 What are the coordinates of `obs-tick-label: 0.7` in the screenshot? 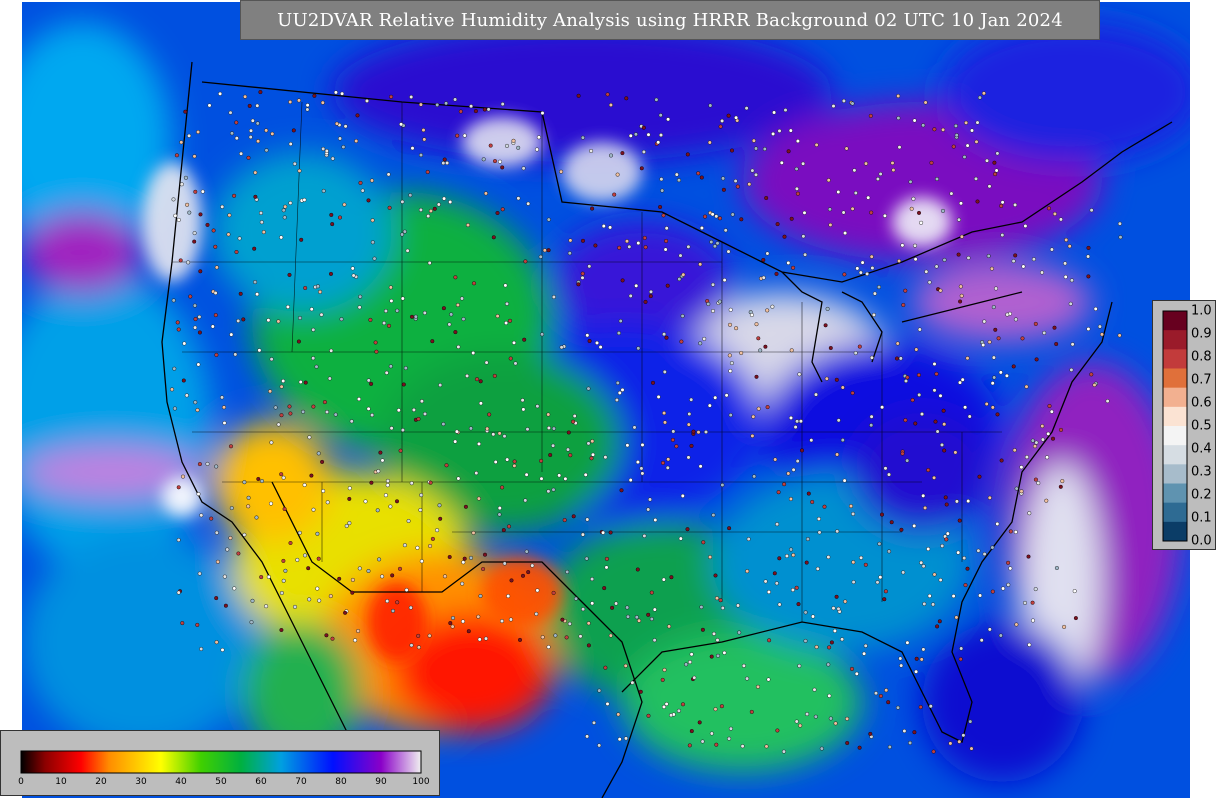 It's located at (1201, 380).